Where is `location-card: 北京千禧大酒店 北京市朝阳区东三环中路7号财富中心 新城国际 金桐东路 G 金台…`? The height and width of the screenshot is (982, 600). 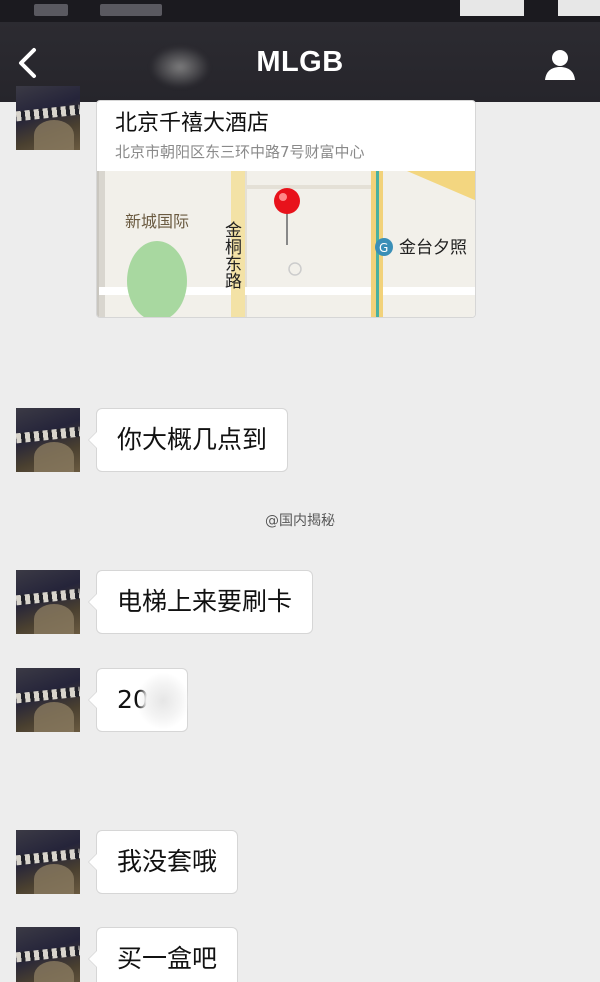 location-card: 北京千禧大酒店 北京市朝阳区东三环中路7号财富中心 新城国际 金桐东路 G 金台… is located at coordinates (286, 209).